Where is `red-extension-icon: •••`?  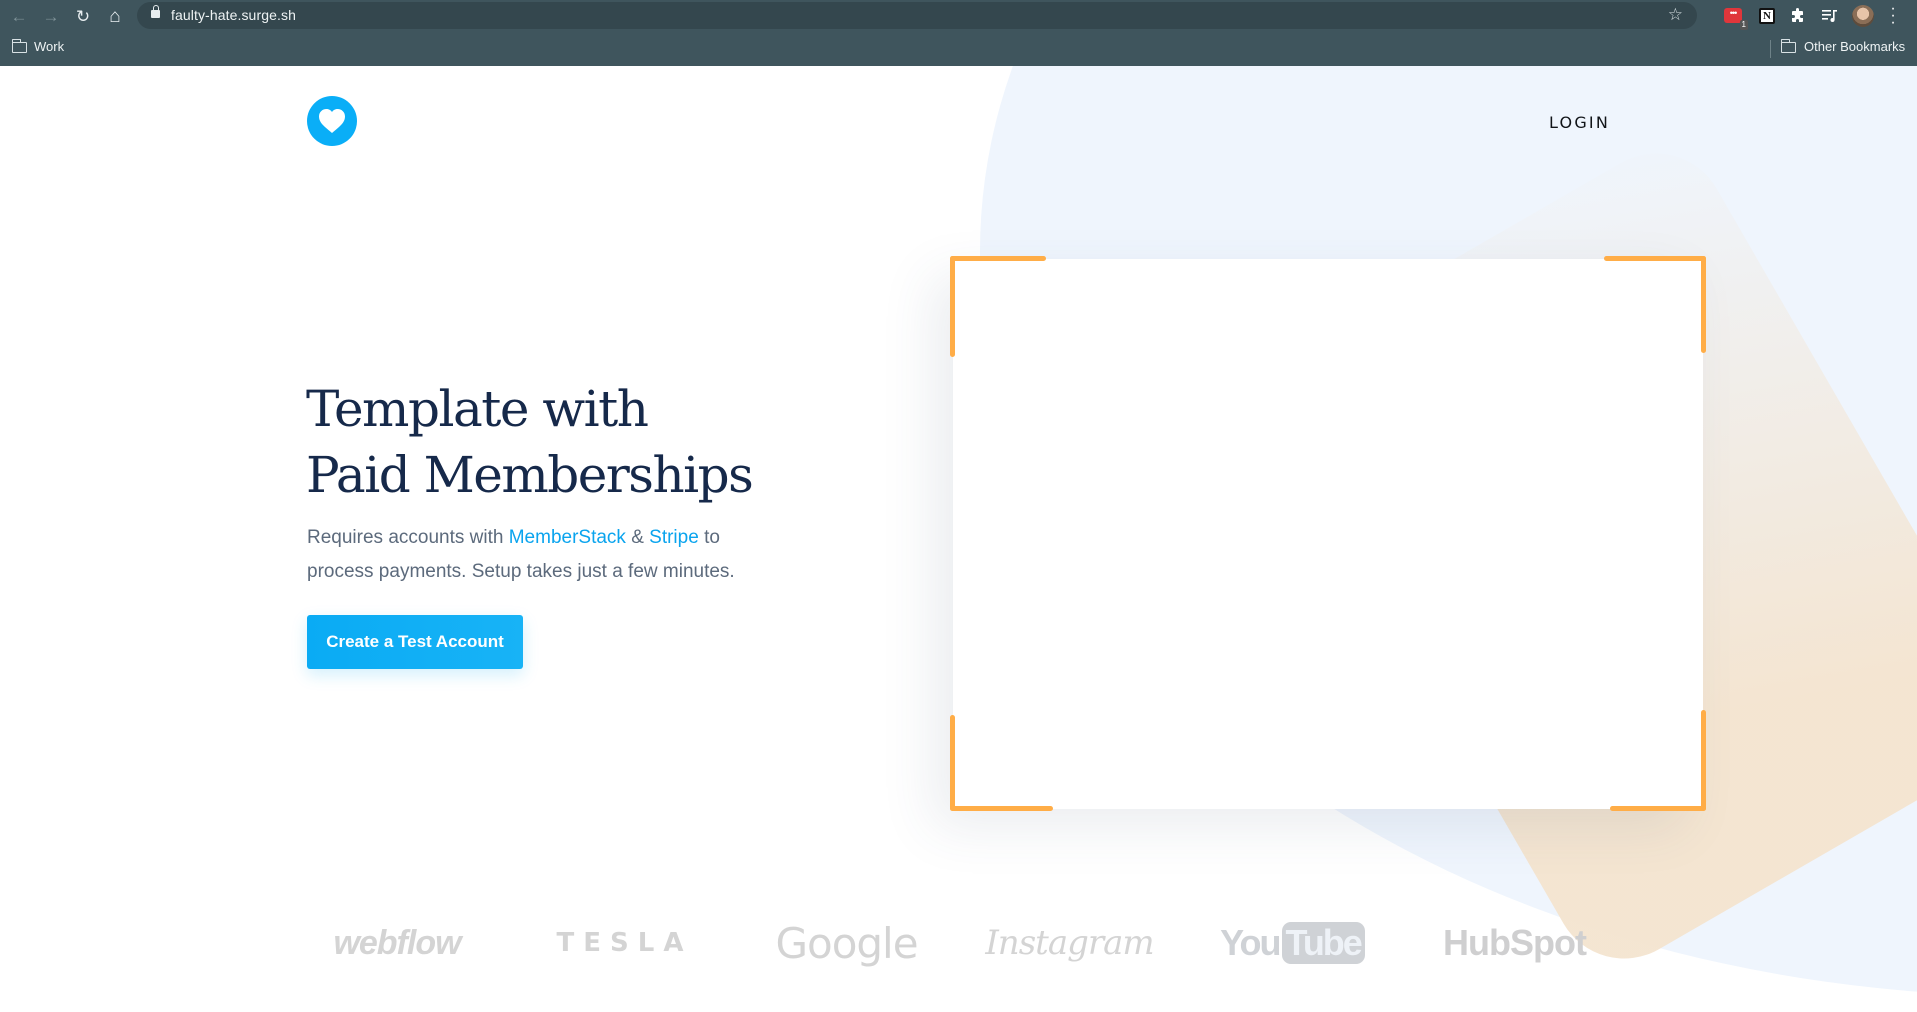
red-extension-icon: ••• is located at coordinates (1733, 13).